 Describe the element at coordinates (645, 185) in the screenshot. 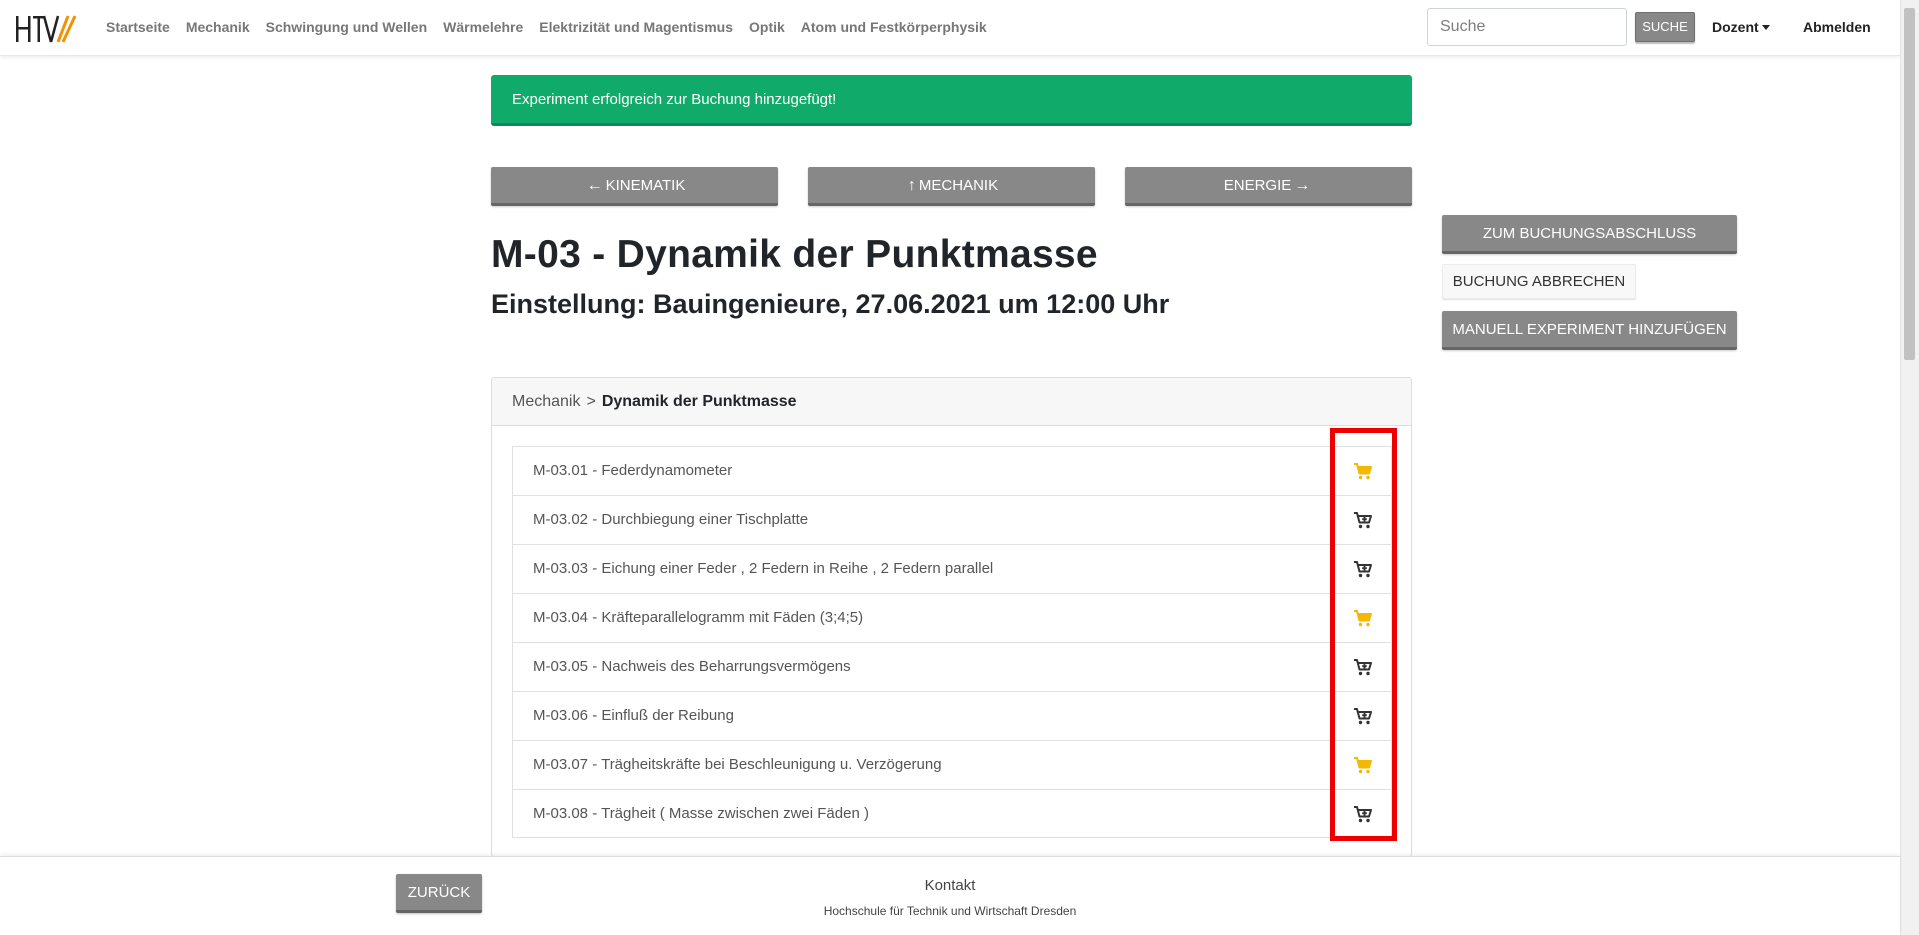

I see `prev-topic-label: KINEMATIK` at that location.